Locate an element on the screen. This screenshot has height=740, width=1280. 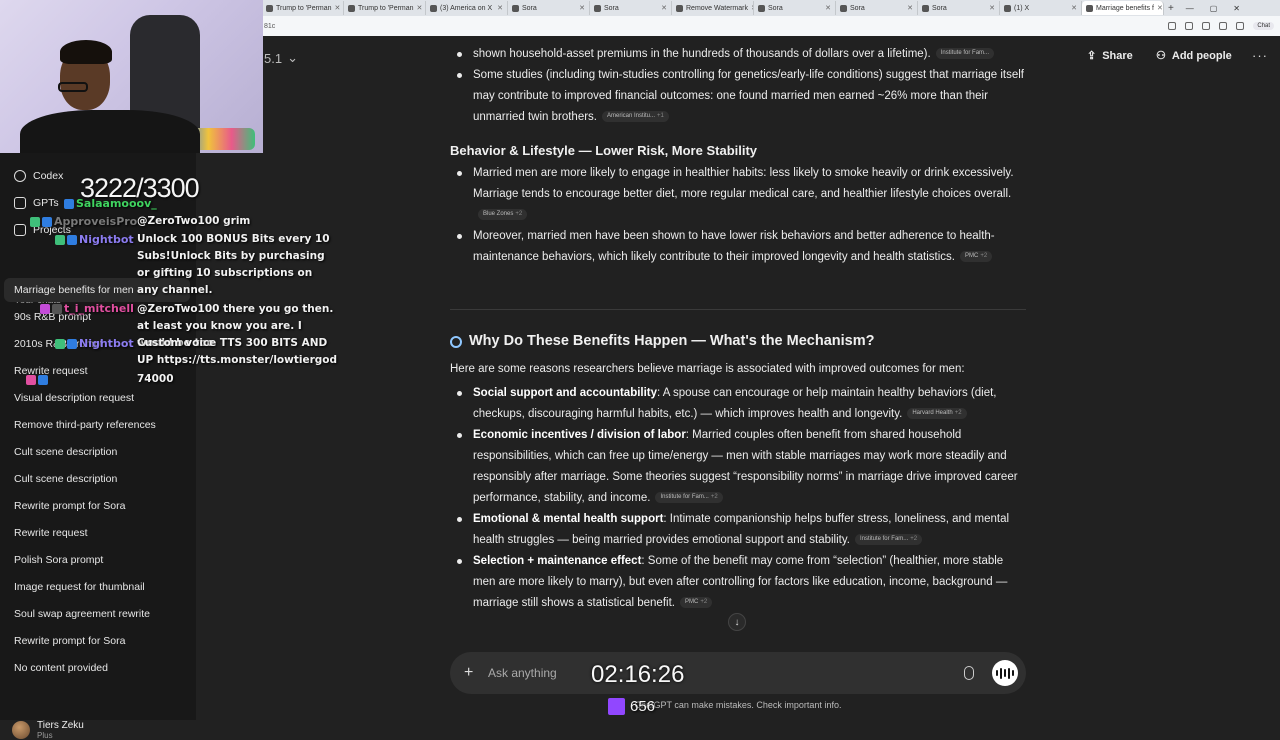
webcam-overlay is located at coordinates (131, 76).